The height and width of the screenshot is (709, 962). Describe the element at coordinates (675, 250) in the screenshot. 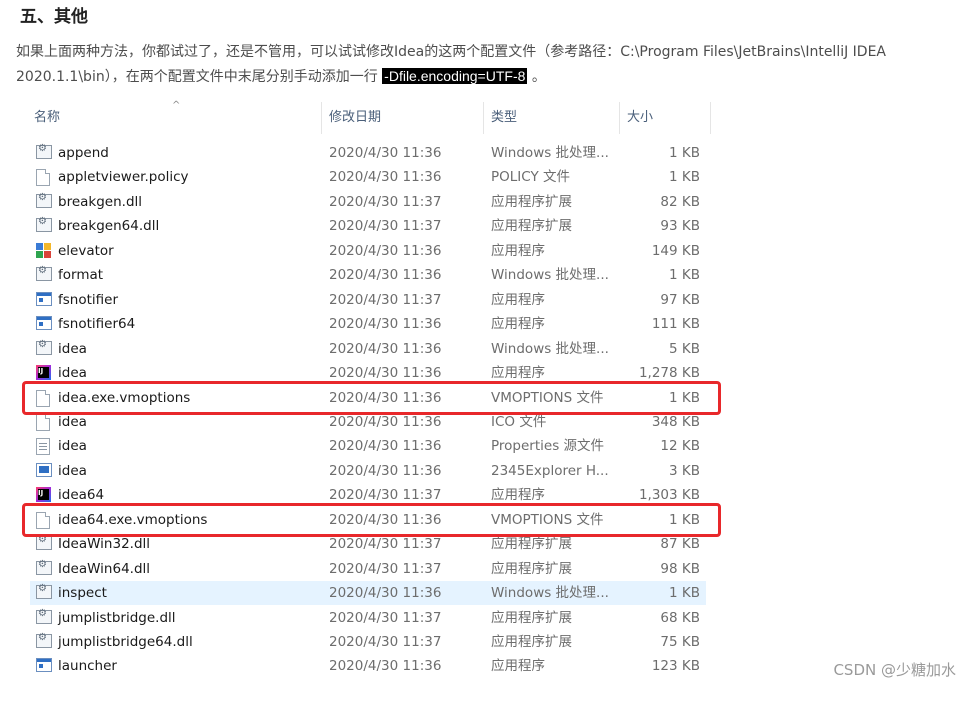

I see `file-size: 149 KB` at that location.